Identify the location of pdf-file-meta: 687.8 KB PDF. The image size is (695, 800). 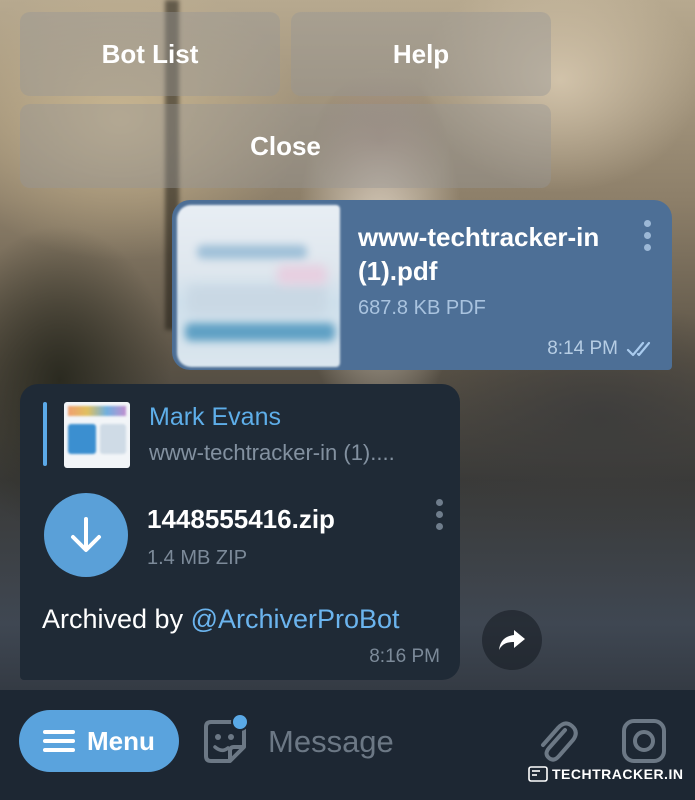
(422, 308).